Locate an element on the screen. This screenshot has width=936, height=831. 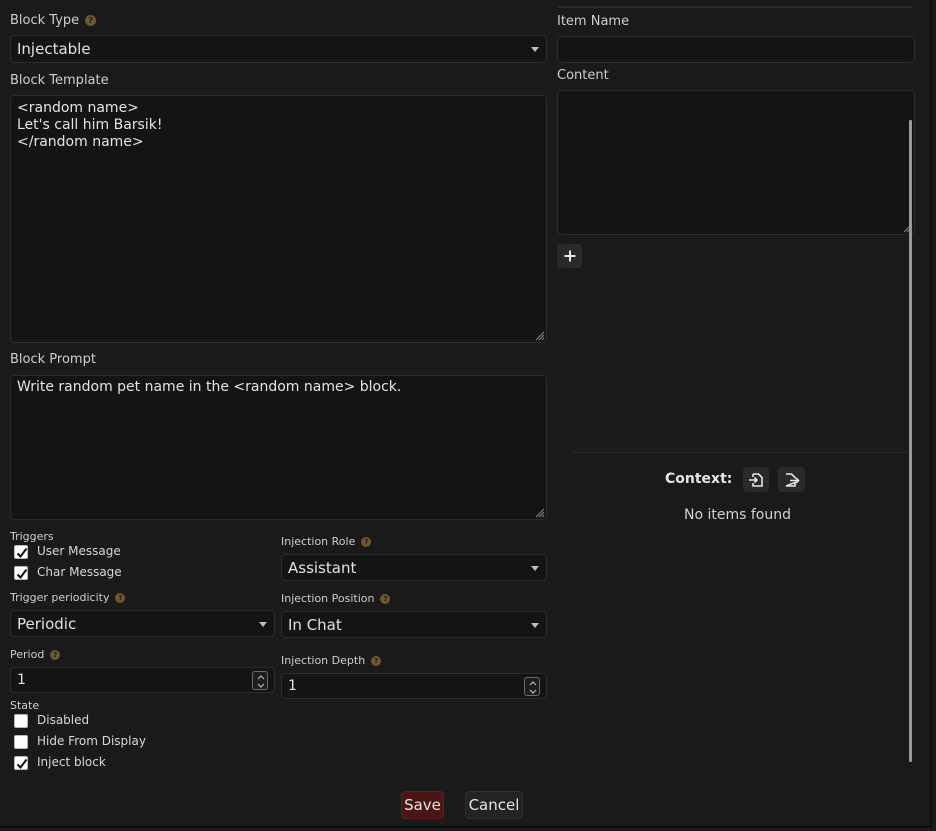
user-message-label: User Message is located at coordinates (79, 551).